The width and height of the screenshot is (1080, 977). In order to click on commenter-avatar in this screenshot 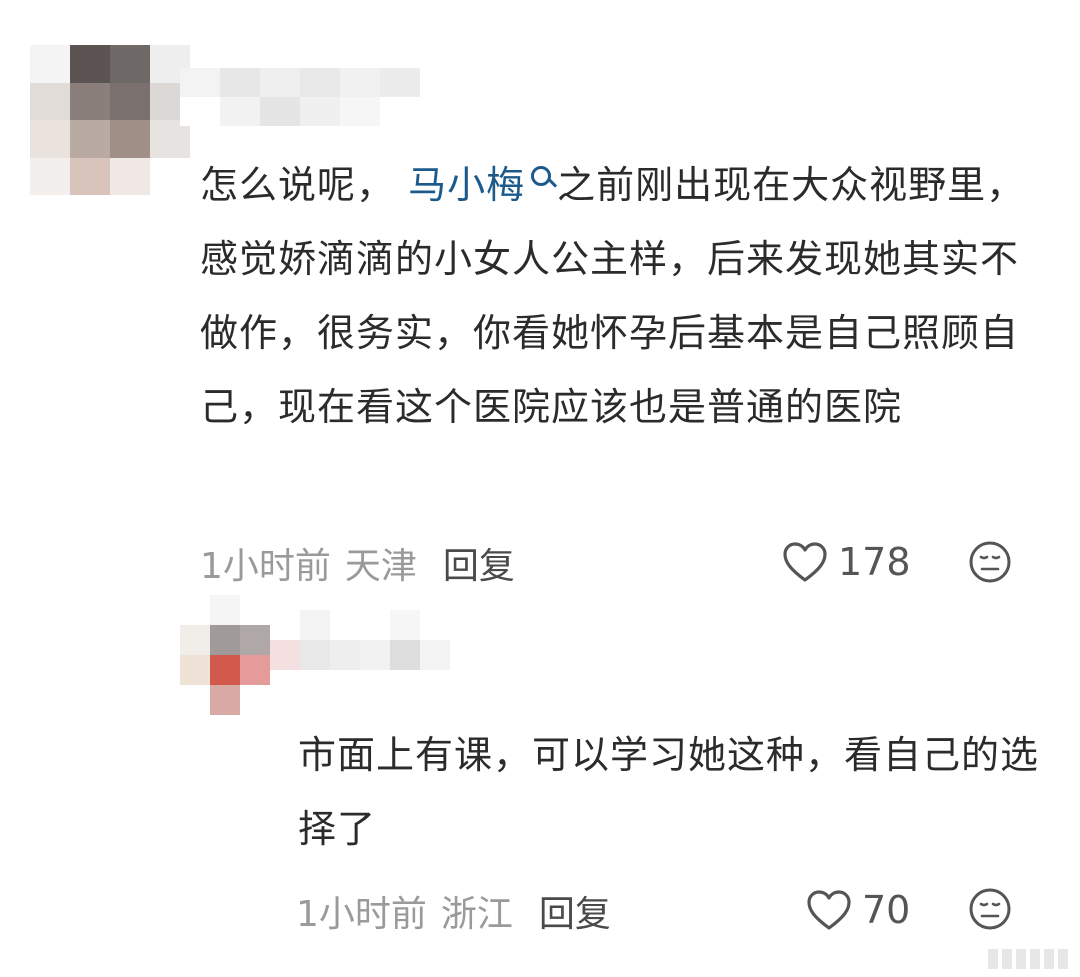, I will do `click(110, 120)`.